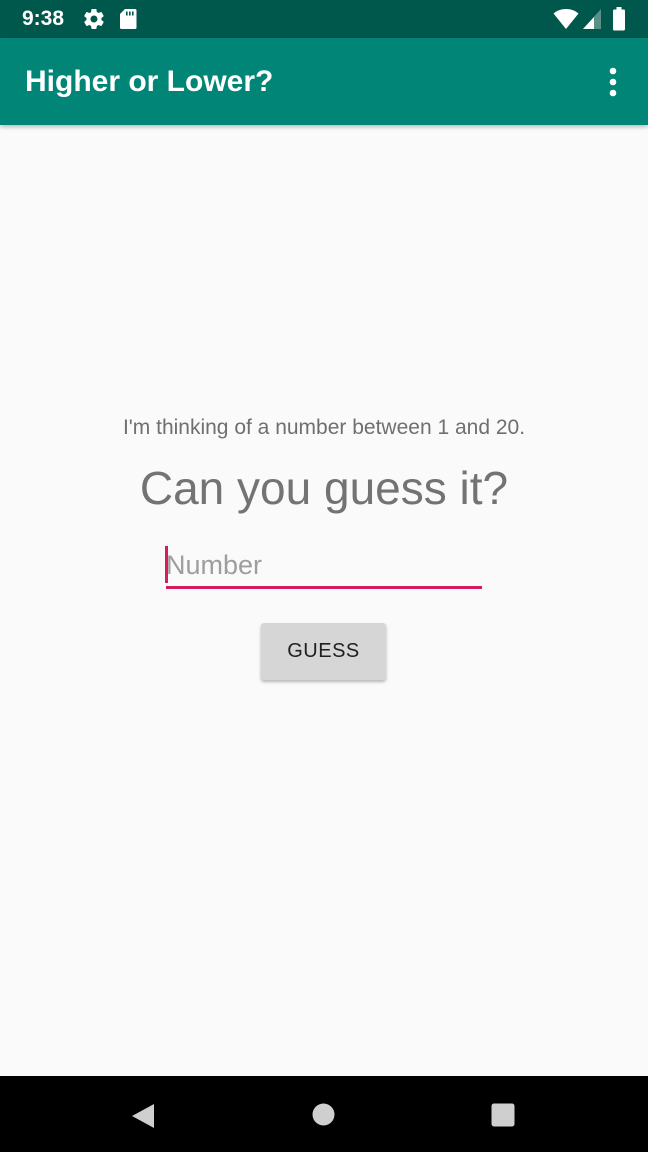 The image size is (648, 1152). What do you see at coordinates (324, 488) in the screenshot?
I see `headline: Can you guess it?` at bounding box center [324, 488].